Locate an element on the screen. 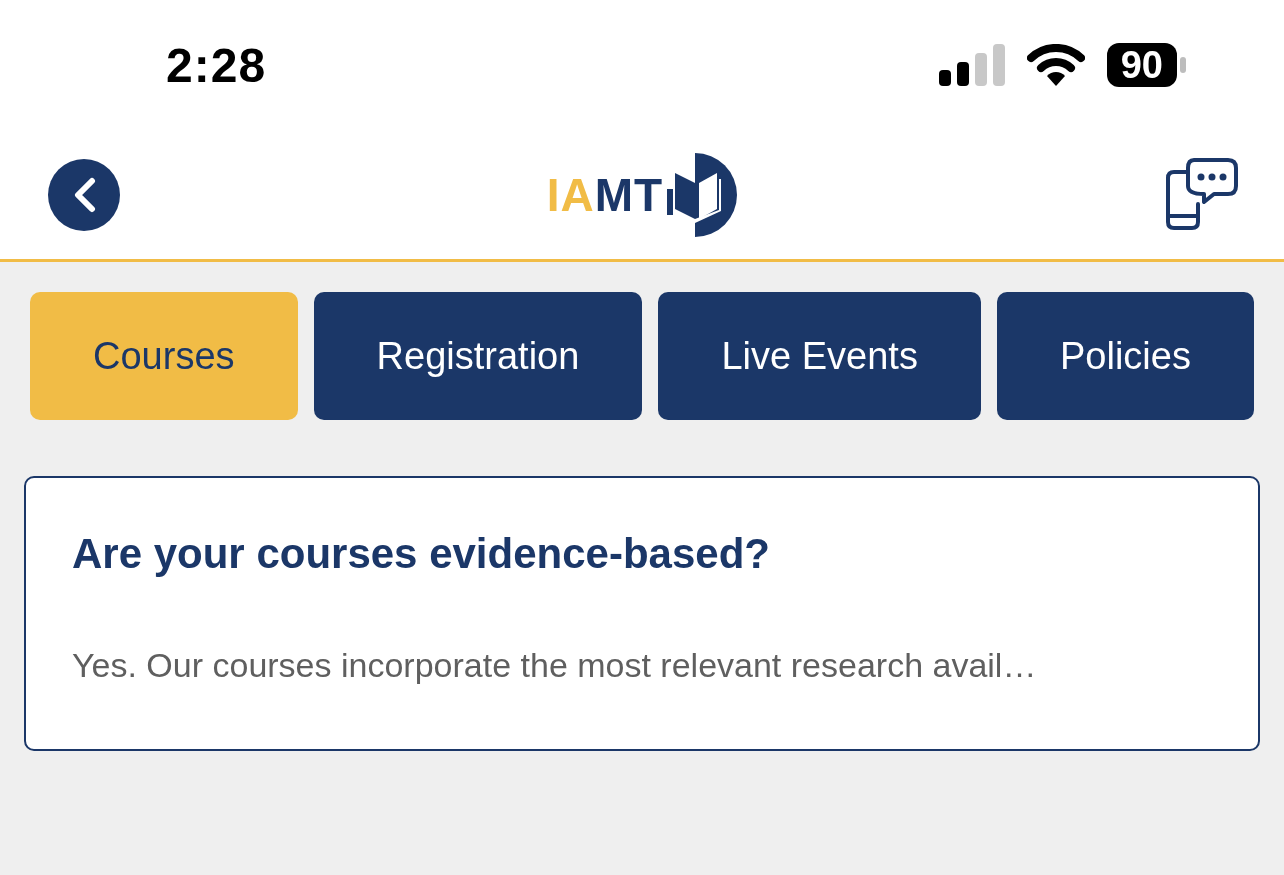 This screenshot has height=875, width=1284. nav-tab: Courses is located at coordinates (164, 356).